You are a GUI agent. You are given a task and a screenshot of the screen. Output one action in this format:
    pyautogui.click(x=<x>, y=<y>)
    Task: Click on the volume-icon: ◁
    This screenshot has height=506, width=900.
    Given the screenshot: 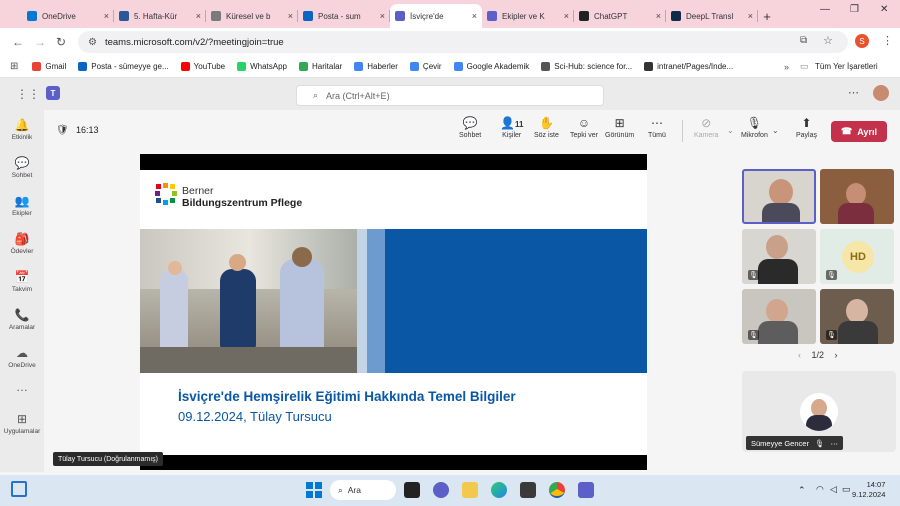 What is the action you would take?
    pyautogui.click(x=833, y=489)
    